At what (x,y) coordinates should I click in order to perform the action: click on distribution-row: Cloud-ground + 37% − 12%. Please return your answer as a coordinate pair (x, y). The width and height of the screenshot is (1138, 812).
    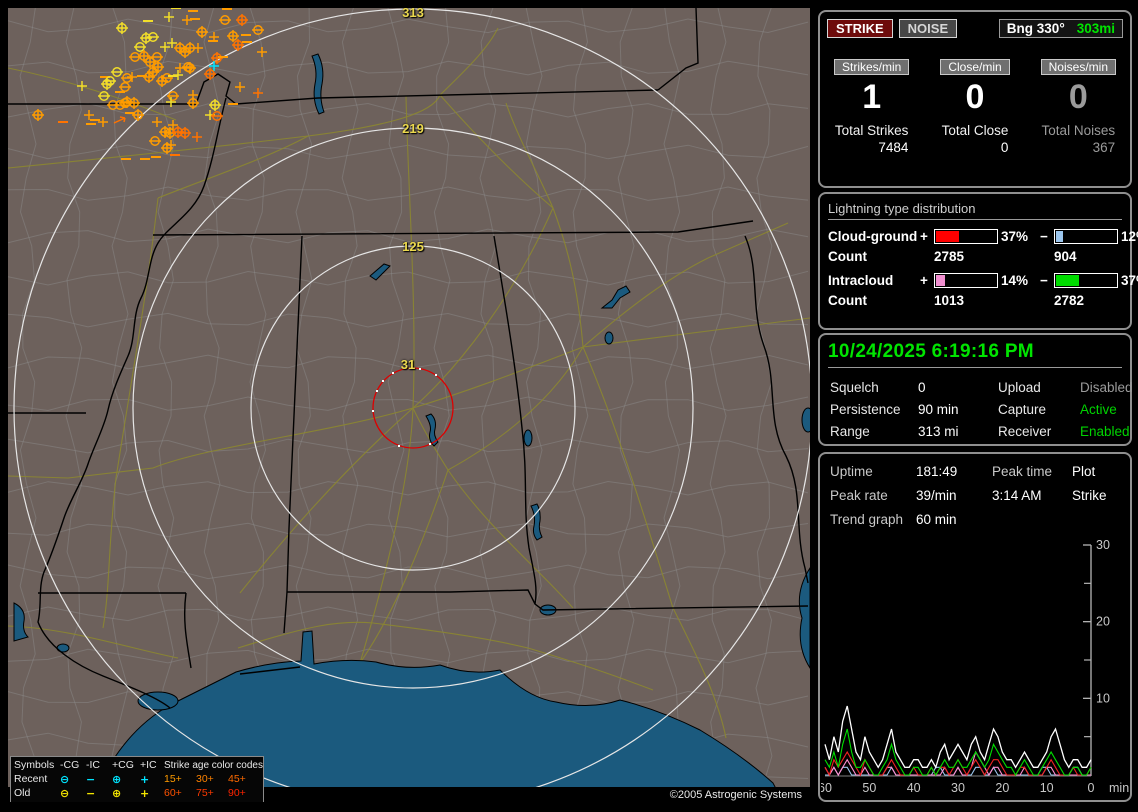
    Looking at the image, I should click on (983, 236).